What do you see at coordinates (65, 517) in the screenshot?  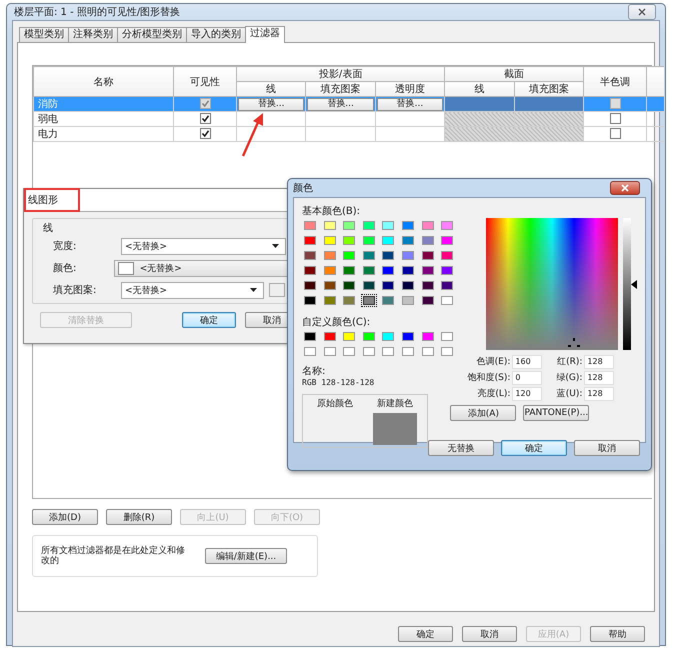 I see `button: 添加(D)` at bounding box center [65, 517].